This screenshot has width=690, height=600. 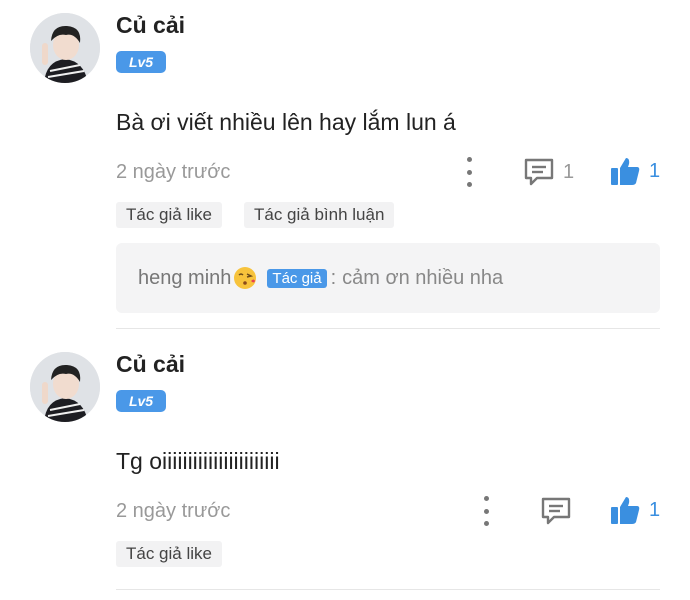 I want to click on reply-button: 1, so click(x=548, y=172).